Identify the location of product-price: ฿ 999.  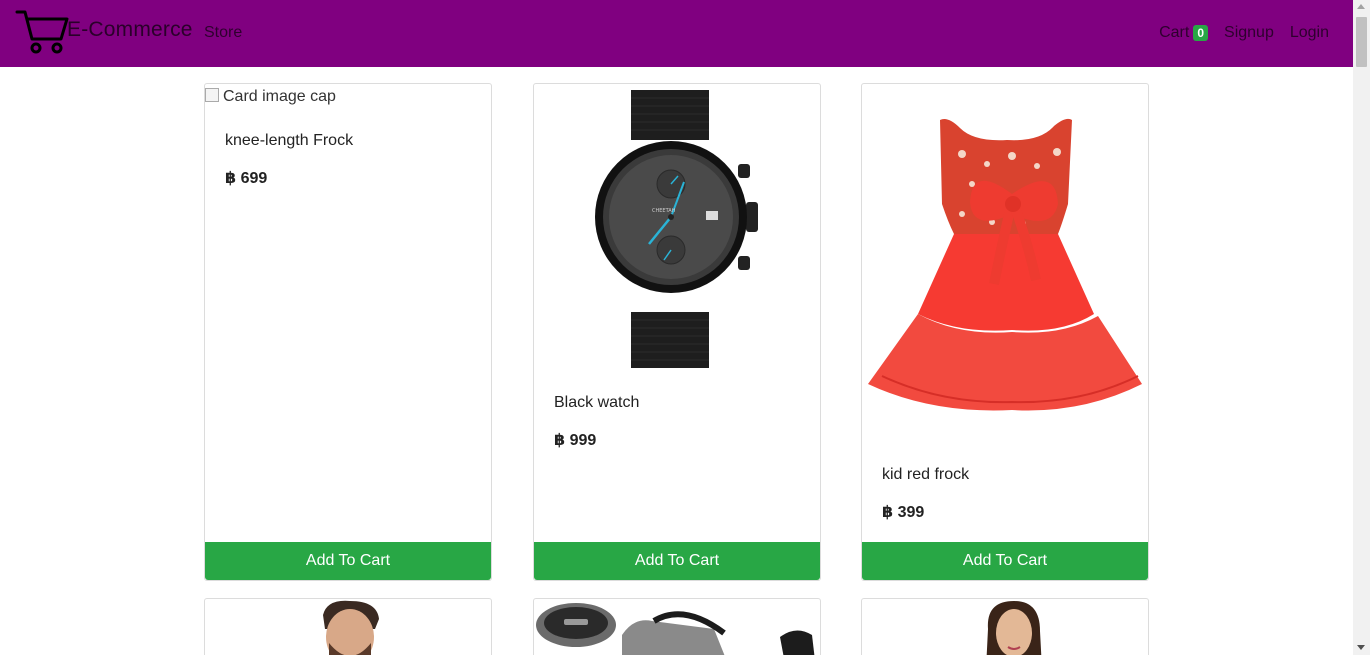
(575, 440).